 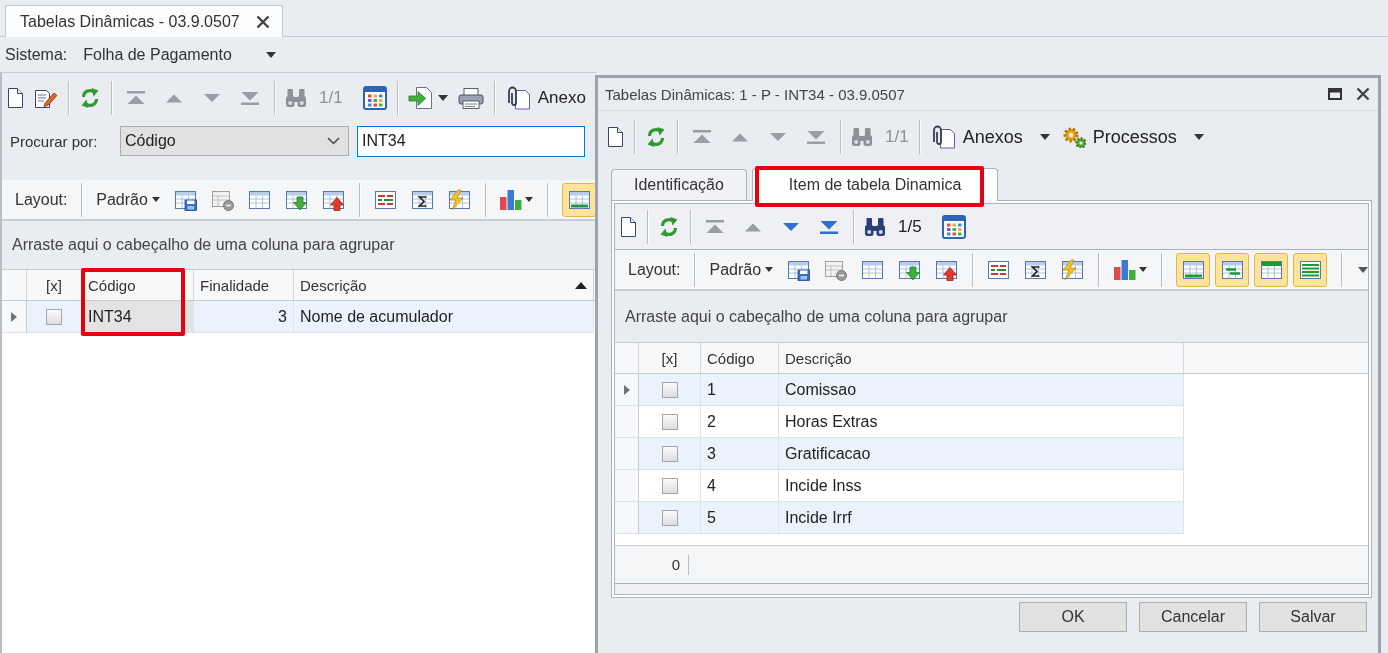 I want to click on table-cell: 5, so click(x=740, y=518).